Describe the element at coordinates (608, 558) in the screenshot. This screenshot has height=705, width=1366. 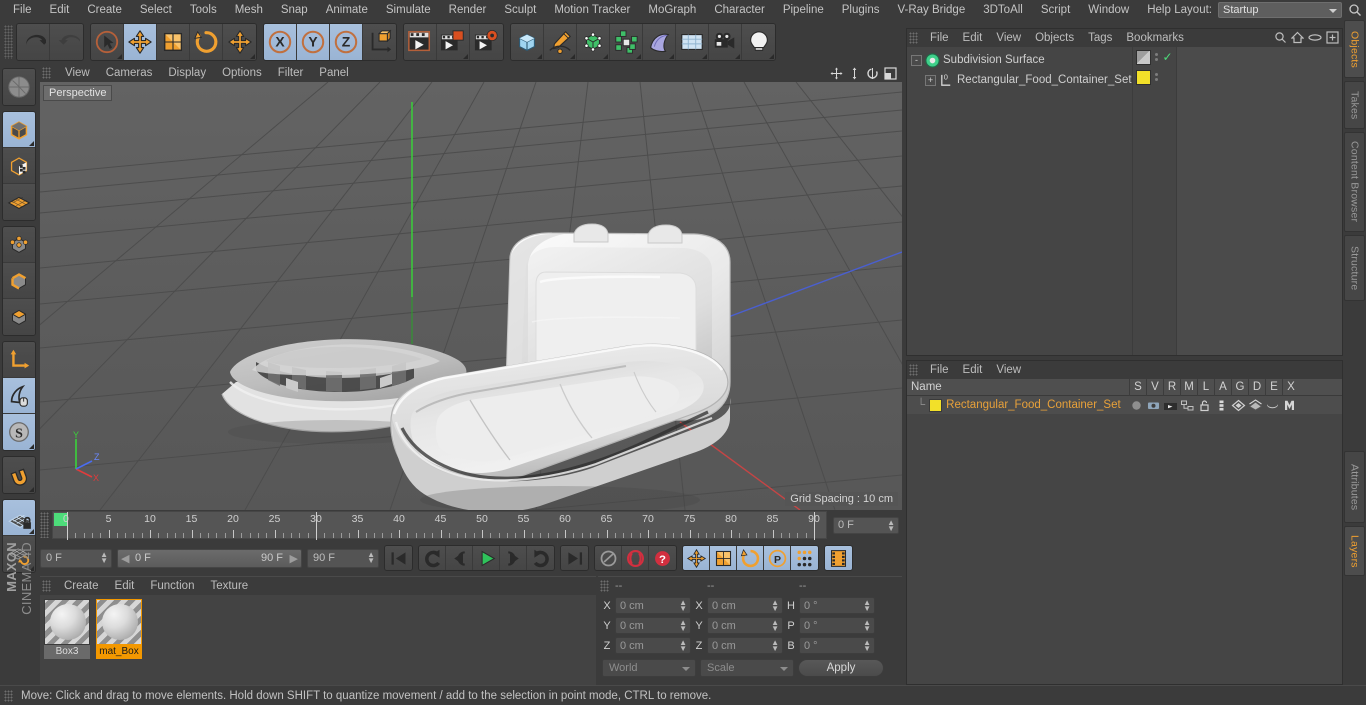
I see `record-autokey-icon` at that location.